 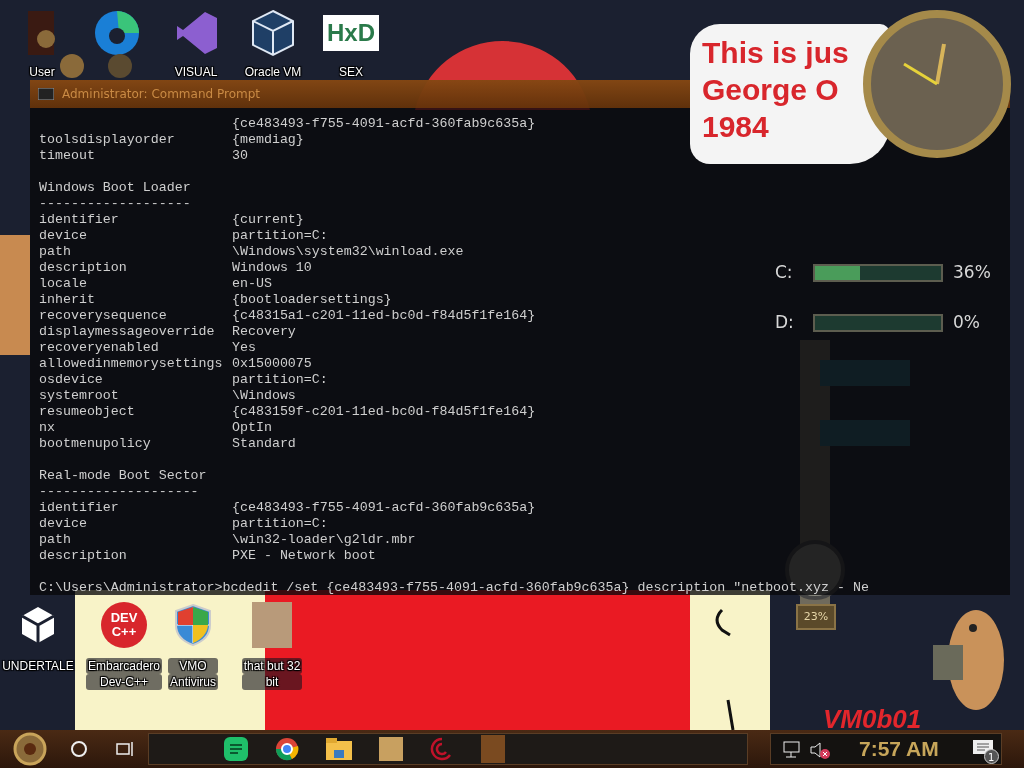 I want to click on icon-label: Oracle VM, so click(x=273, y=72).